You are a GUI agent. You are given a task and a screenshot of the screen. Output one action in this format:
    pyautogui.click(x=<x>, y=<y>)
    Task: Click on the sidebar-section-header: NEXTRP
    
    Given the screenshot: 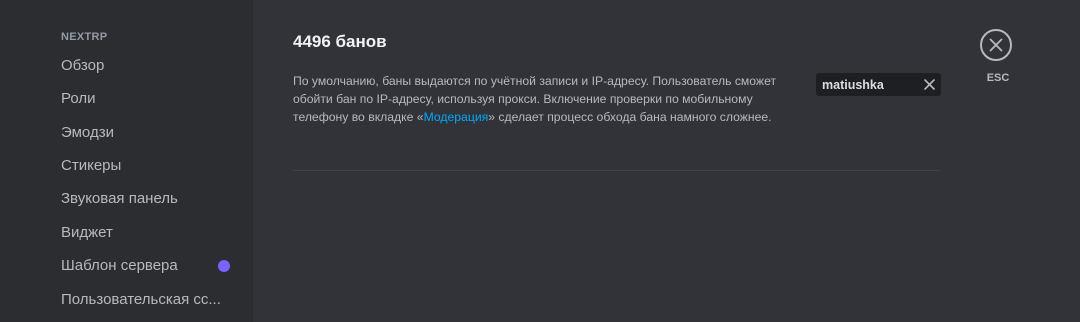 What is the action you would take?
    pyautogui.click(x=84, y=37)
    